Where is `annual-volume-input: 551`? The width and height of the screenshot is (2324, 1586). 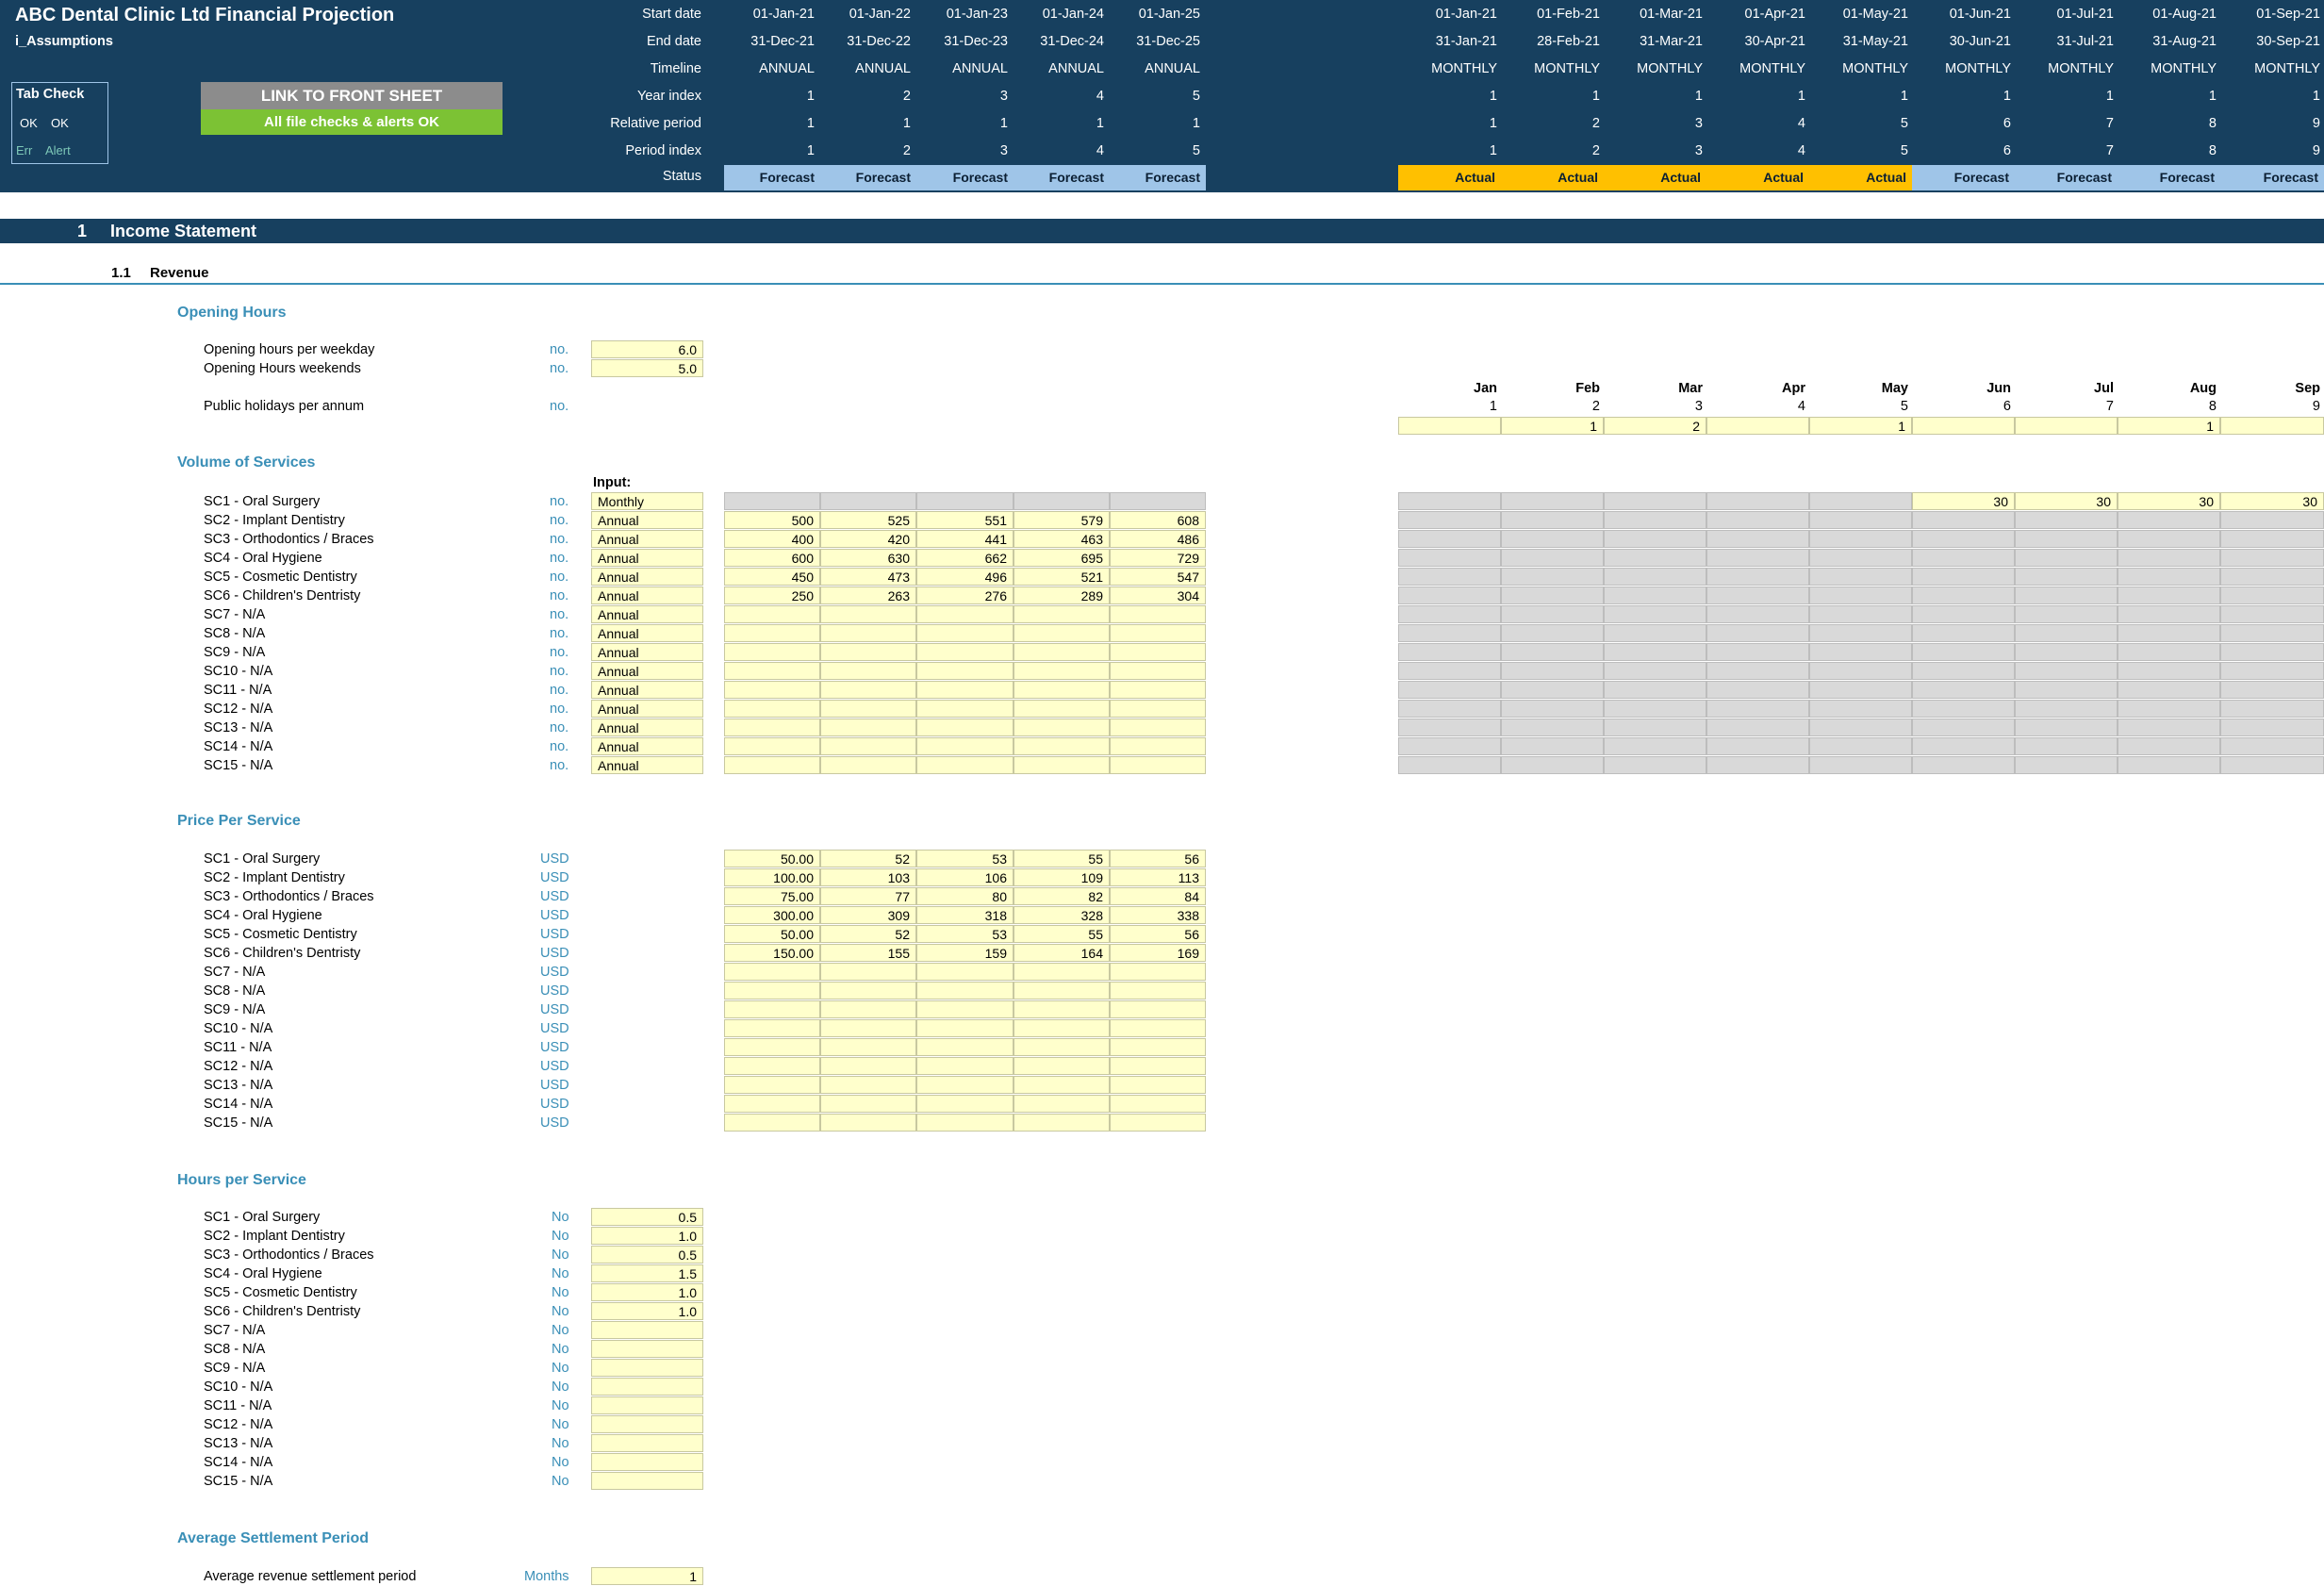
annual-volume-input: 551 is located at coordinates (965, 520).